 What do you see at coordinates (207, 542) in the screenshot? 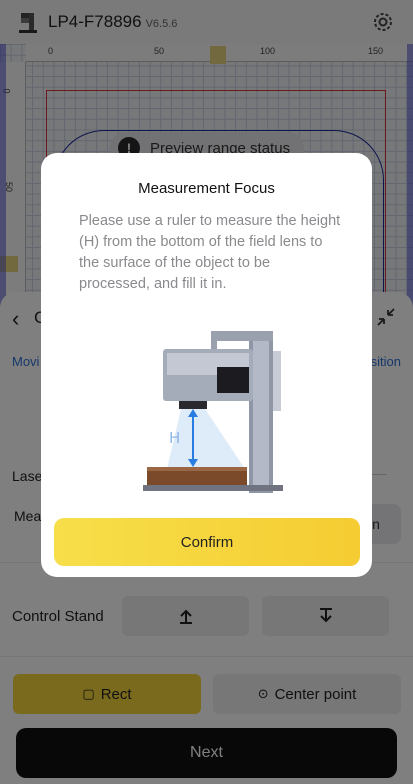
I see `confirm-button: Confirm` at bounding box center [207, 542].